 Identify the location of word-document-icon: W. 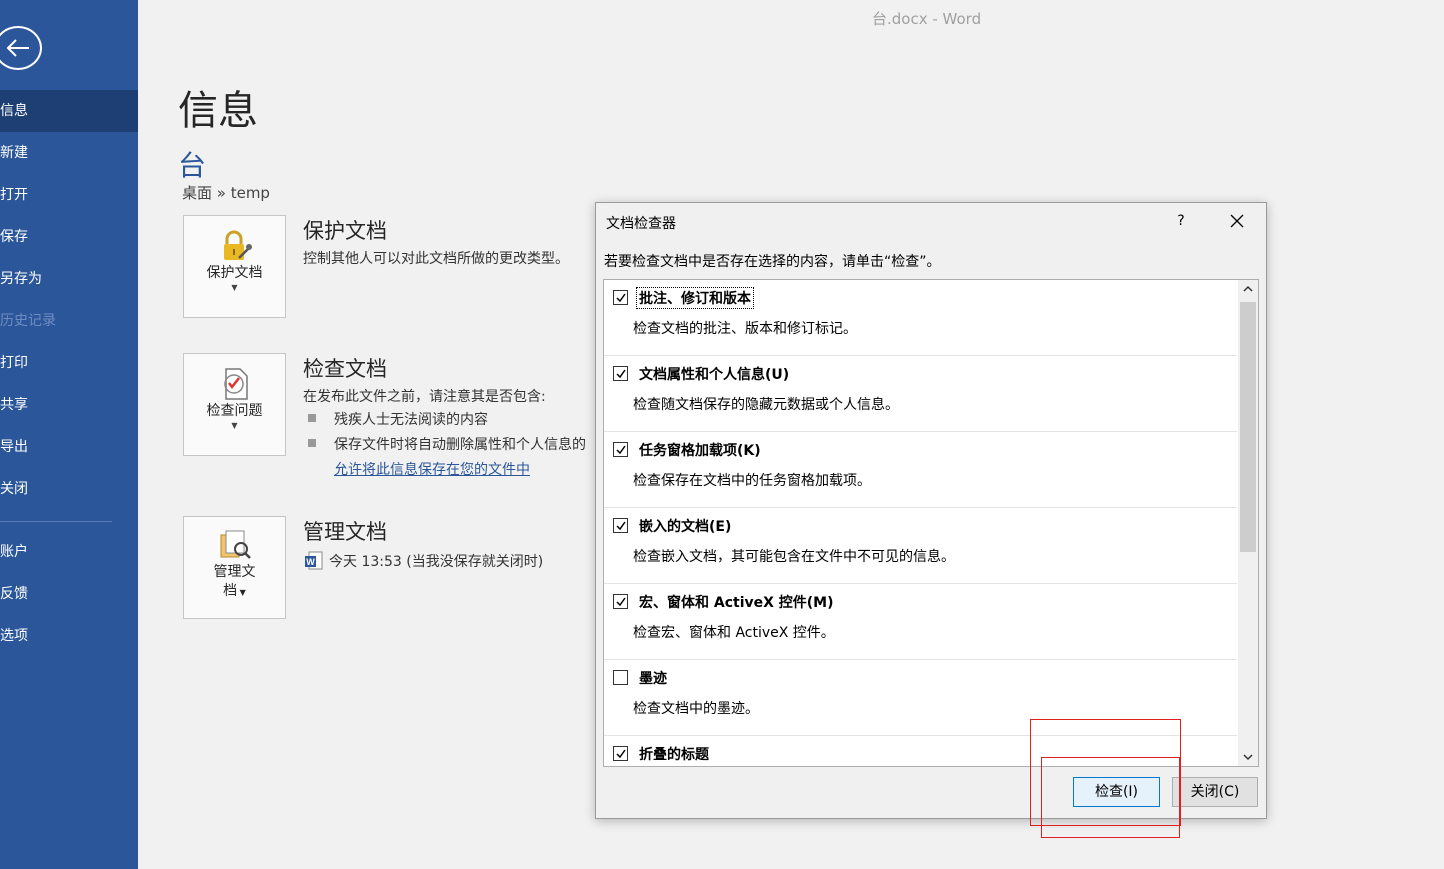
(314, 560).